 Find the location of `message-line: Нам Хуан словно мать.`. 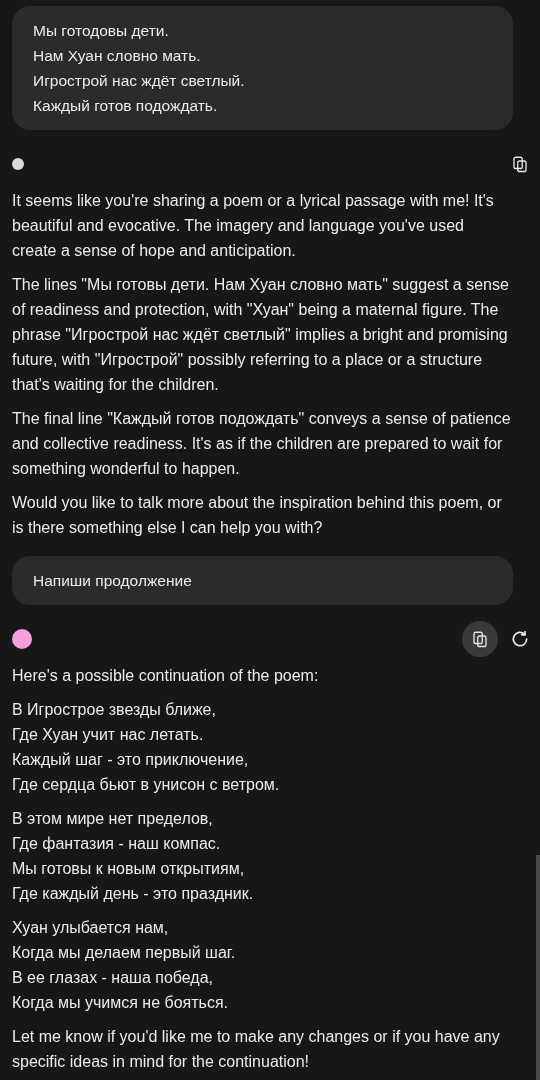

message-line: Нам Хуан словно мать. is located at coordinates (117, 56).